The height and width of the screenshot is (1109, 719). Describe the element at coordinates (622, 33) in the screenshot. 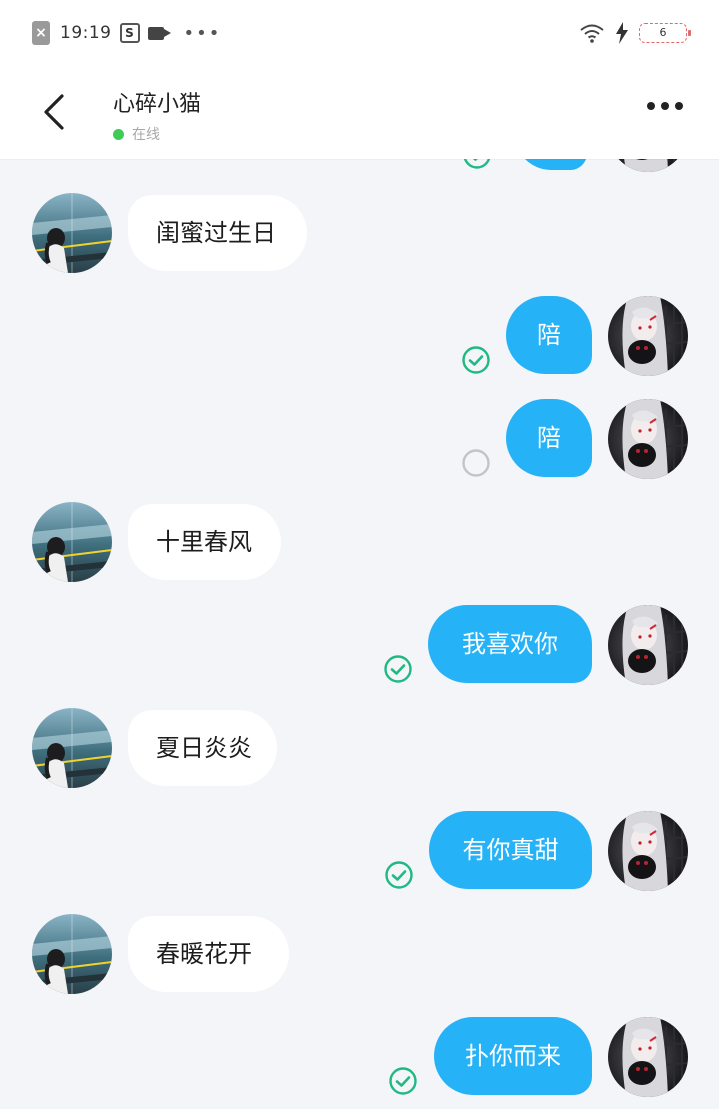

I see `charging-bolt-icon` at that location.